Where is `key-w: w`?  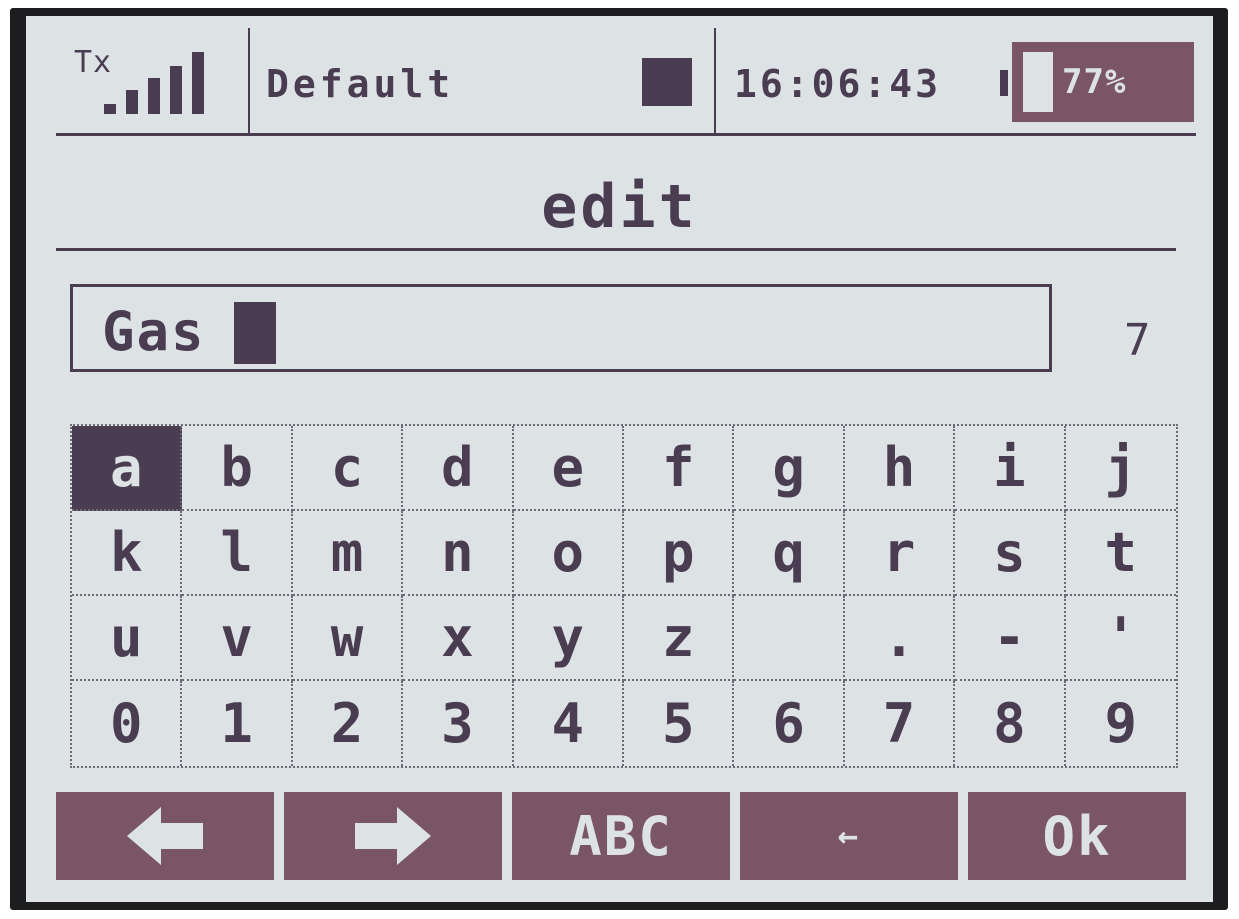
key-w: w is located at coordinates (348, 638).